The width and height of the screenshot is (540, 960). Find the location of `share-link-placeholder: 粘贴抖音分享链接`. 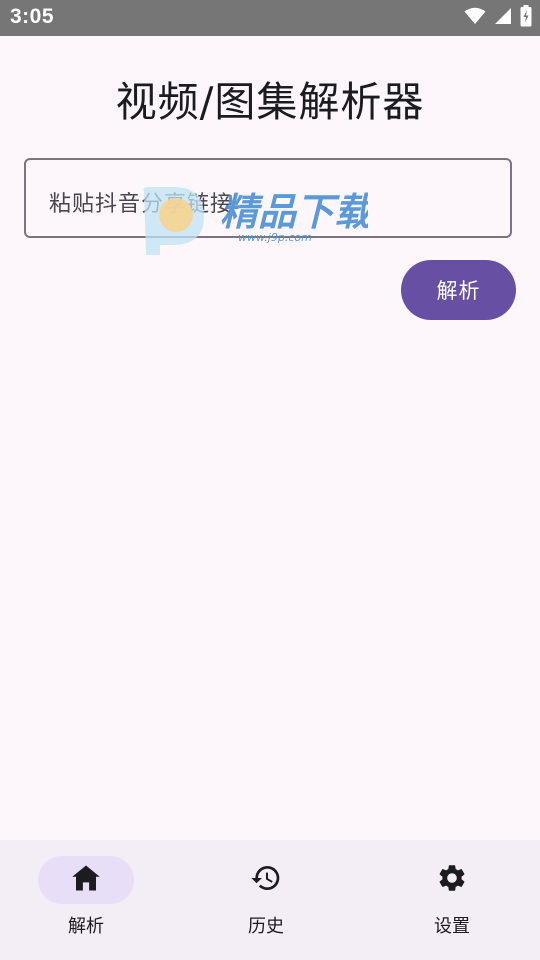

share-link-placeholder: 粘贴抖音分享链接 is located at coordinates (141, 204).